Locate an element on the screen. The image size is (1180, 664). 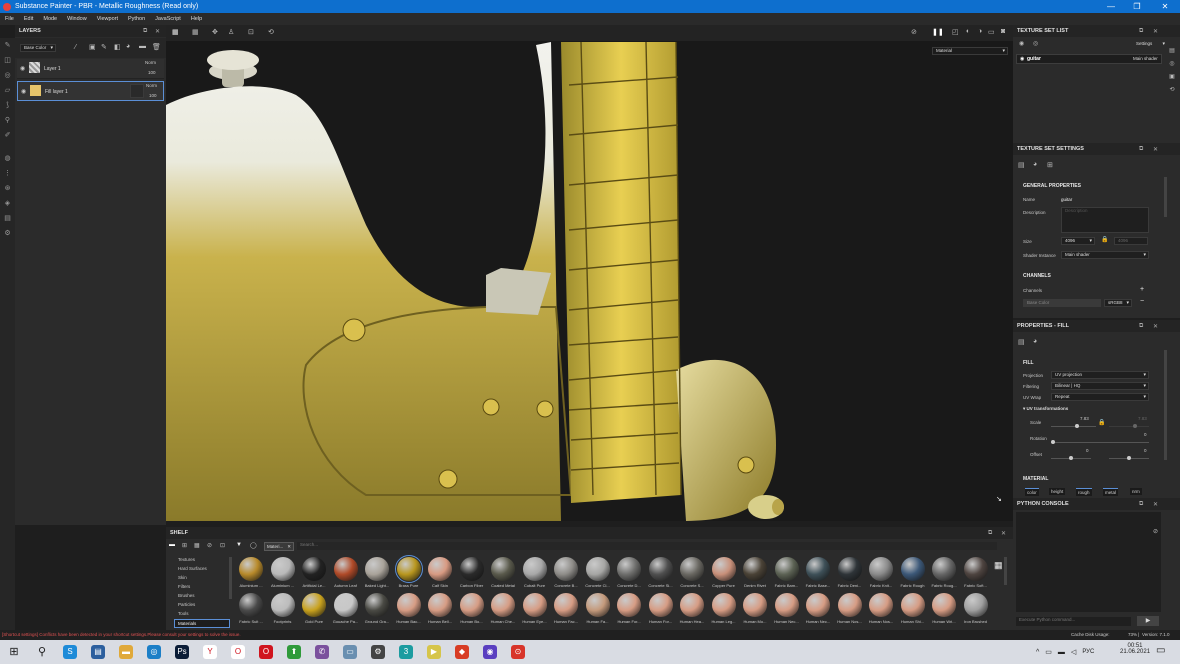
hide-icon: ⊘ is located at coordinates (209, 545).